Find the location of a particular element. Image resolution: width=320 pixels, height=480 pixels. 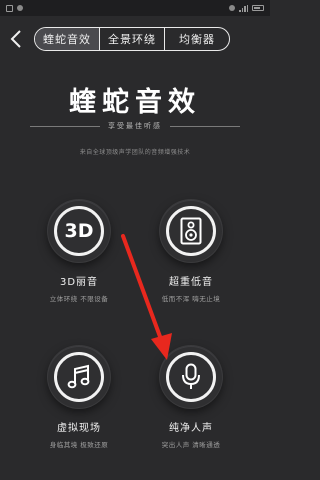

status-bar is located at coordinates (135, 8).